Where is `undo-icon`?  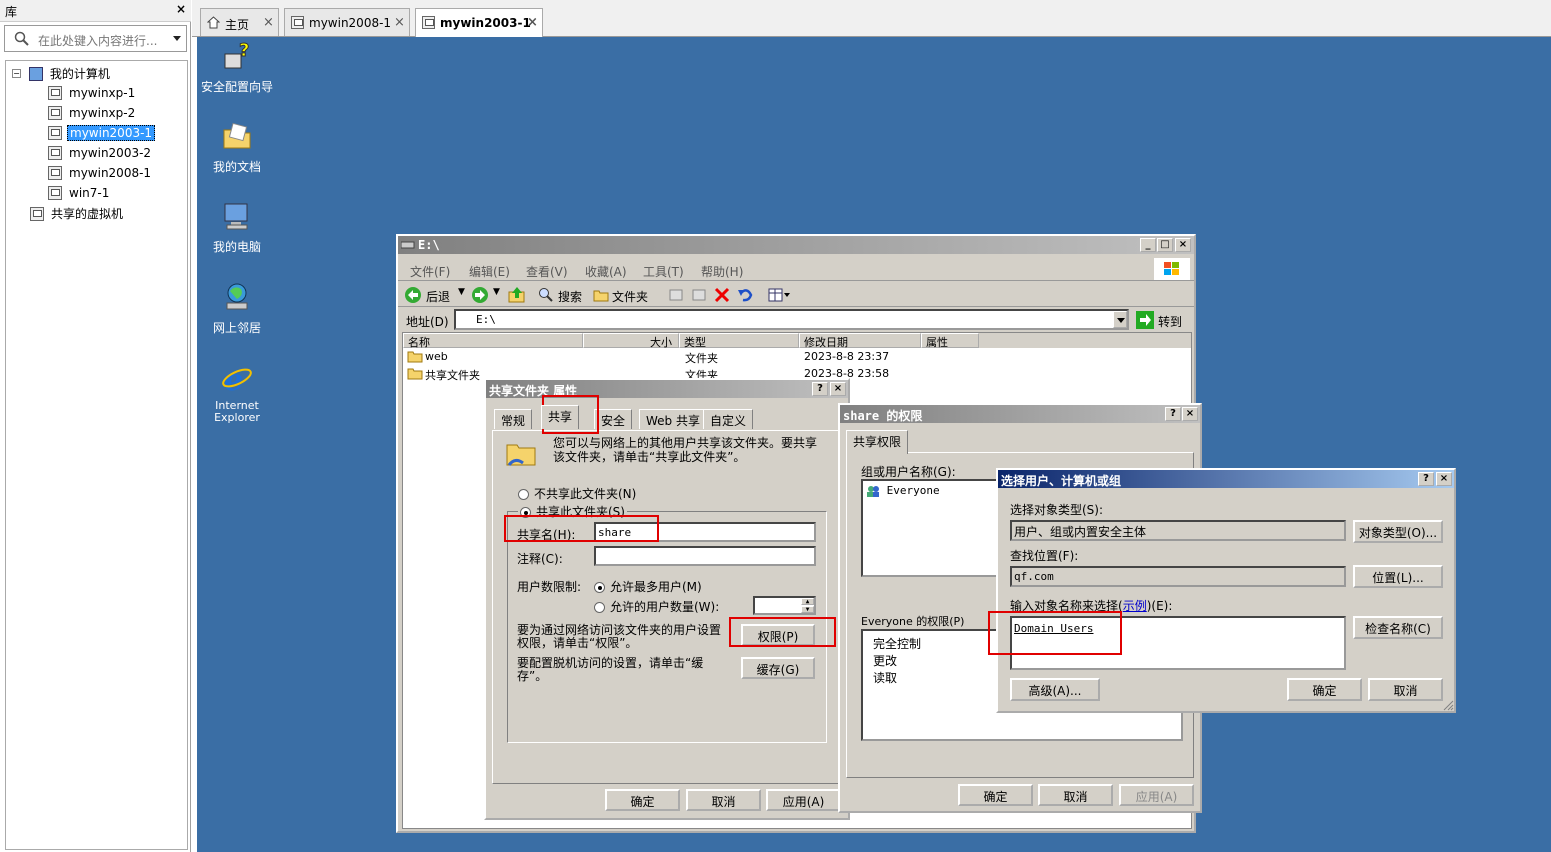 undo-icon is located at coordinates (745, 295).